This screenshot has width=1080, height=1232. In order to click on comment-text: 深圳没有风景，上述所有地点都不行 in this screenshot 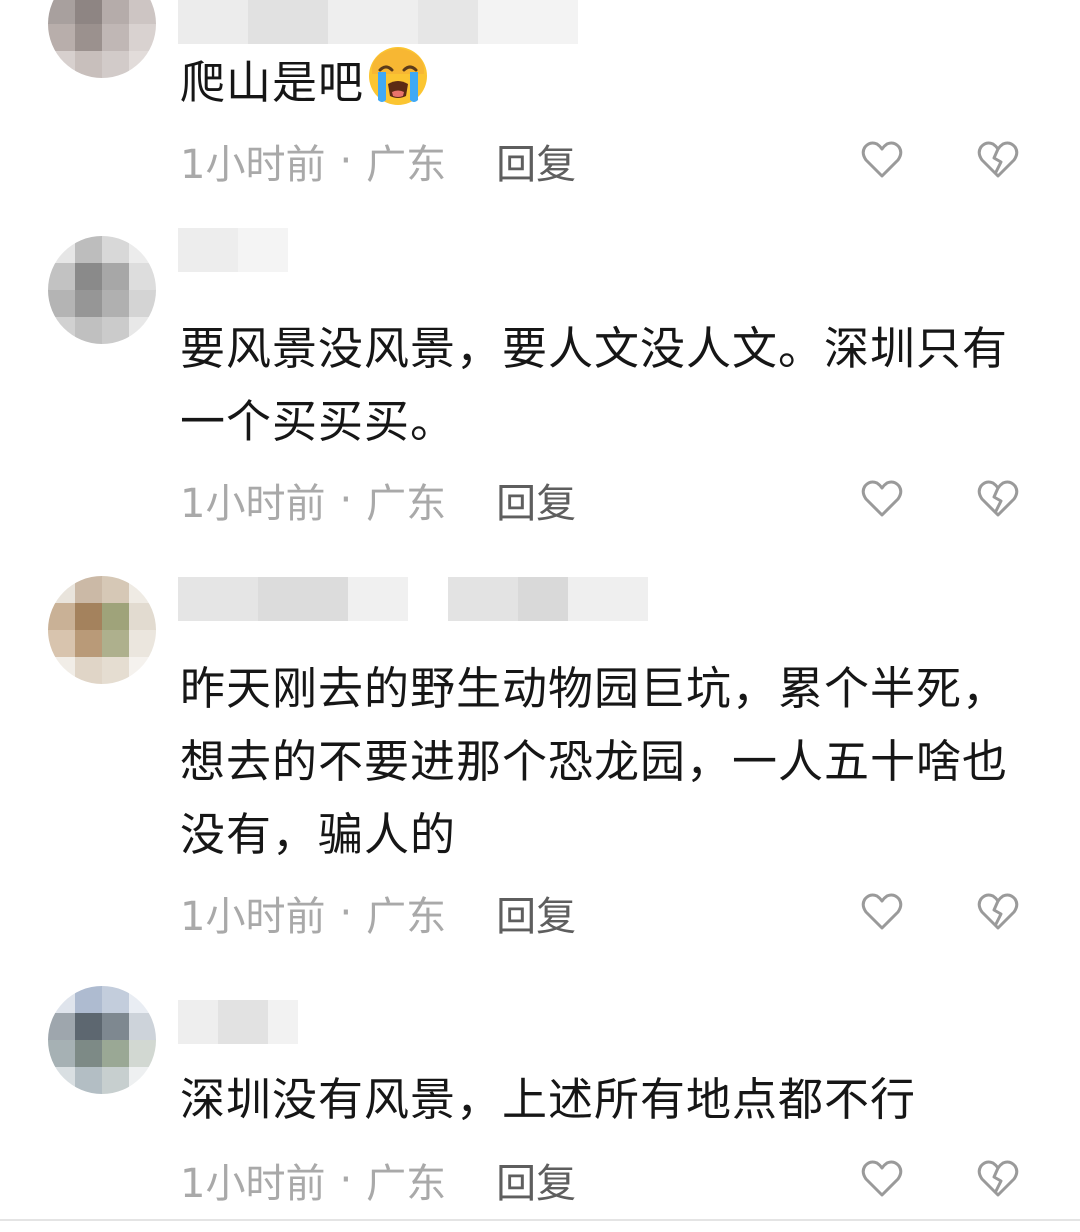, I will do `click(548, 1099)`.